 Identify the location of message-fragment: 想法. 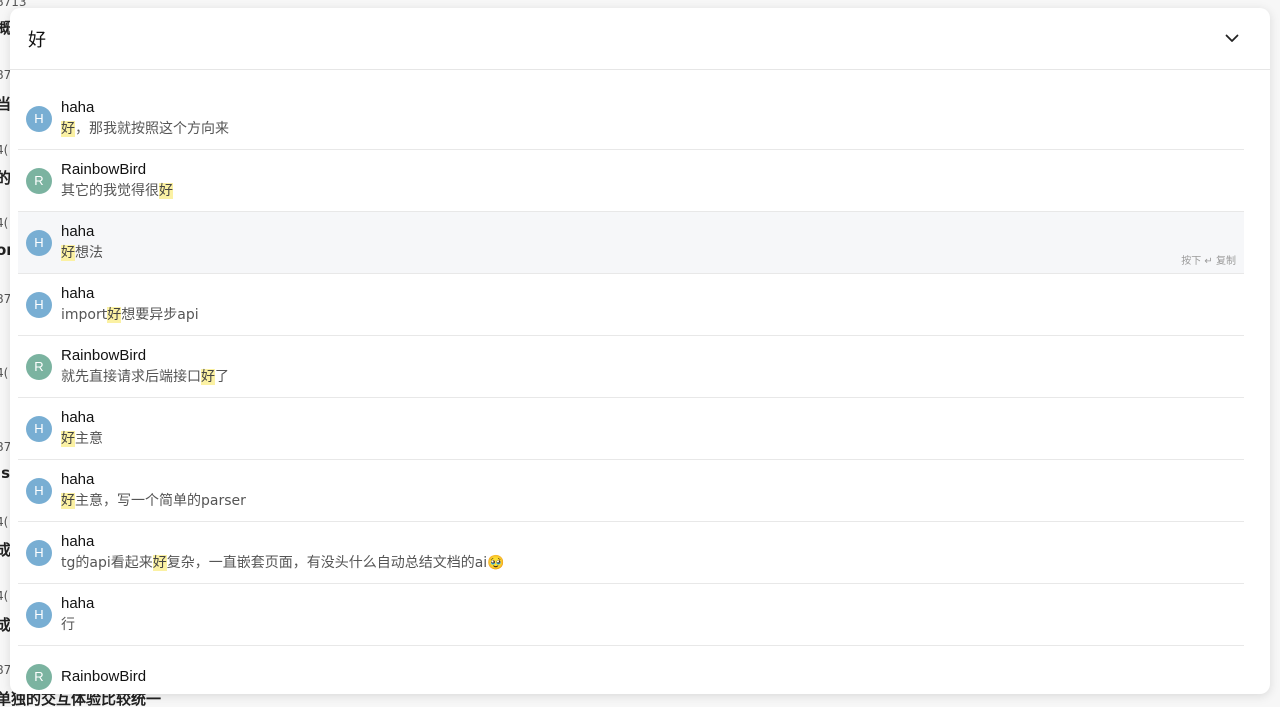
(89, 252).